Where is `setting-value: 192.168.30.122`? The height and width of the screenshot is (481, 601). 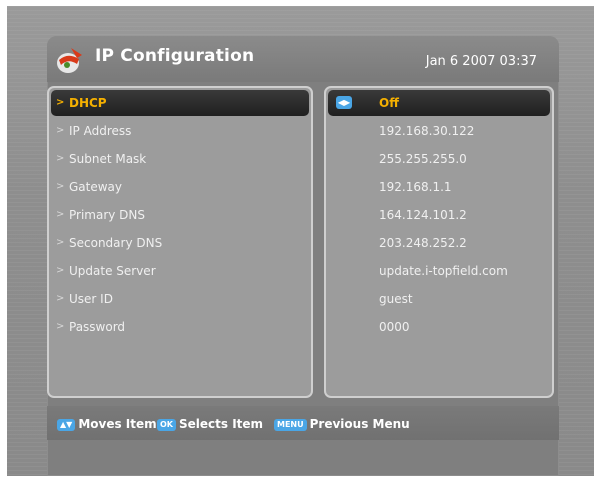 setting-value: 192.168.30.122 is located at coordinates (427, 131).